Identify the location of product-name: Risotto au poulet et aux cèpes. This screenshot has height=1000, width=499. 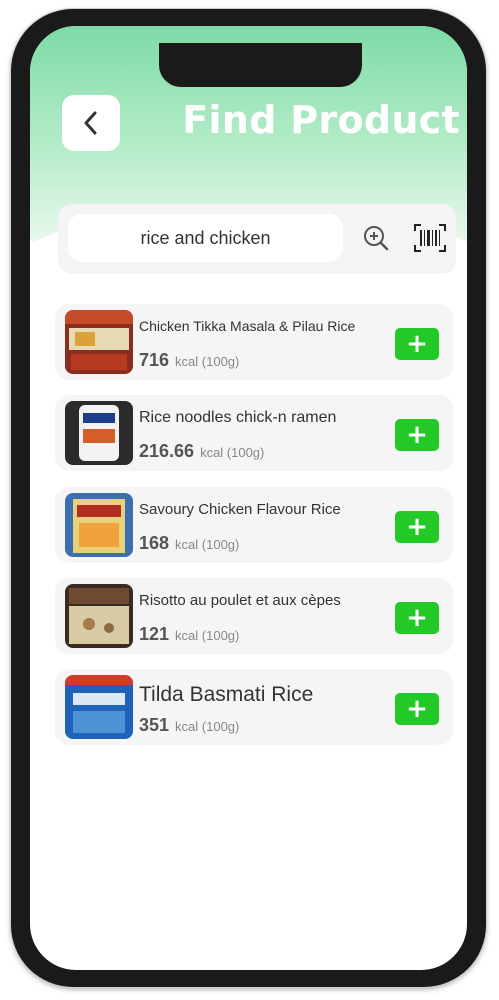
(240, 600).